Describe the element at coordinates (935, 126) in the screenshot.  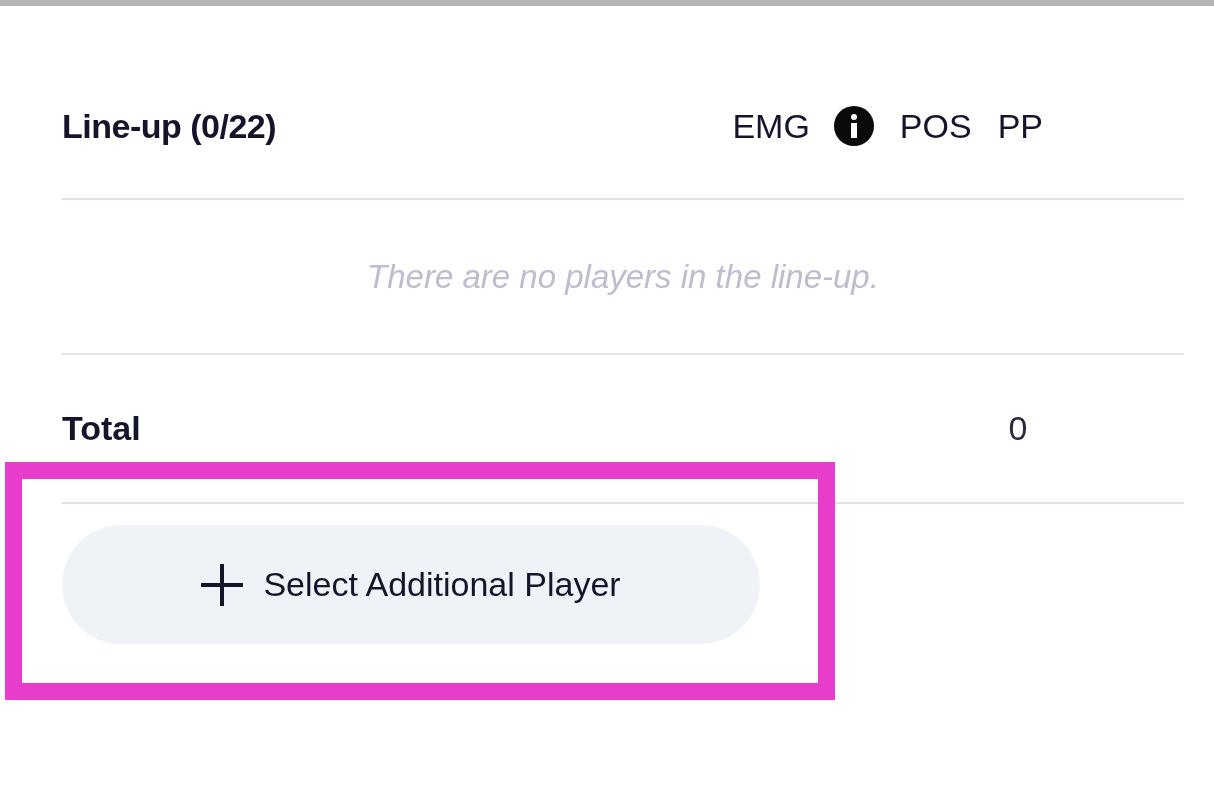
I see `column-header: POS` at that location.